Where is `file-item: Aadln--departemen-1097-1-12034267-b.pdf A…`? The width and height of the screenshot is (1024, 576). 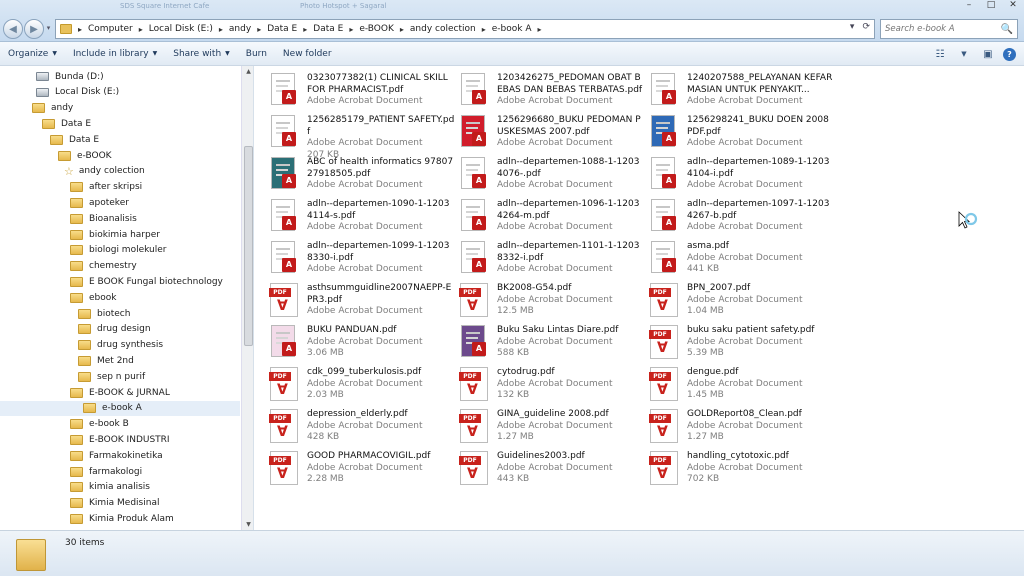
file-item: Aadln--departemen-1097-1-12034267-b.pdf A… is located at coordinates (740, 214).